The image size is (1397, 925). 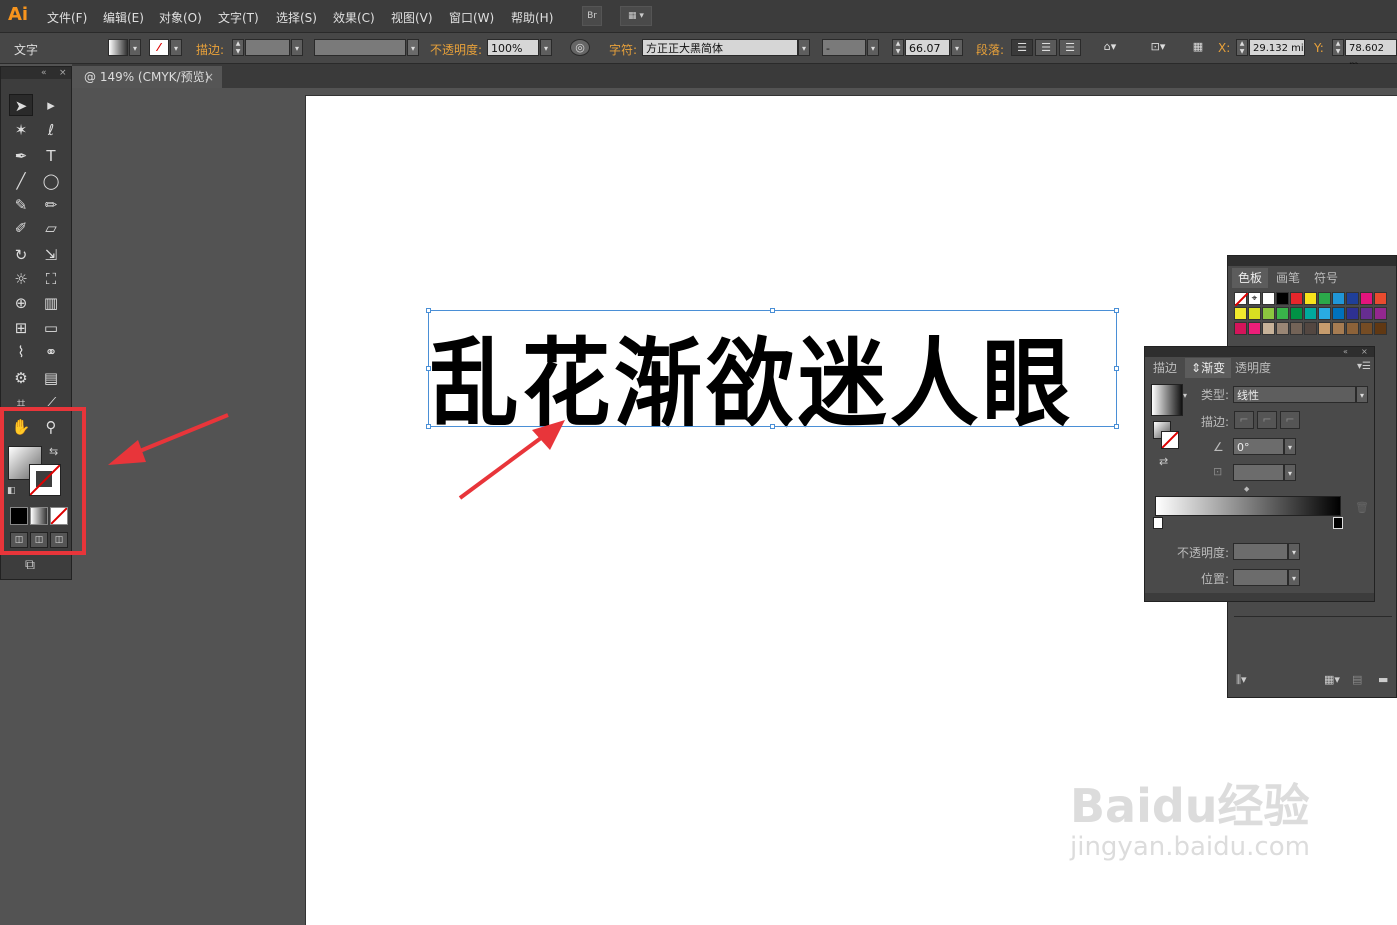 What do you see at coordinates (1158, 523) in the screenshot?
I see `gradient-stop-left` at bounding box center [1158, 523].